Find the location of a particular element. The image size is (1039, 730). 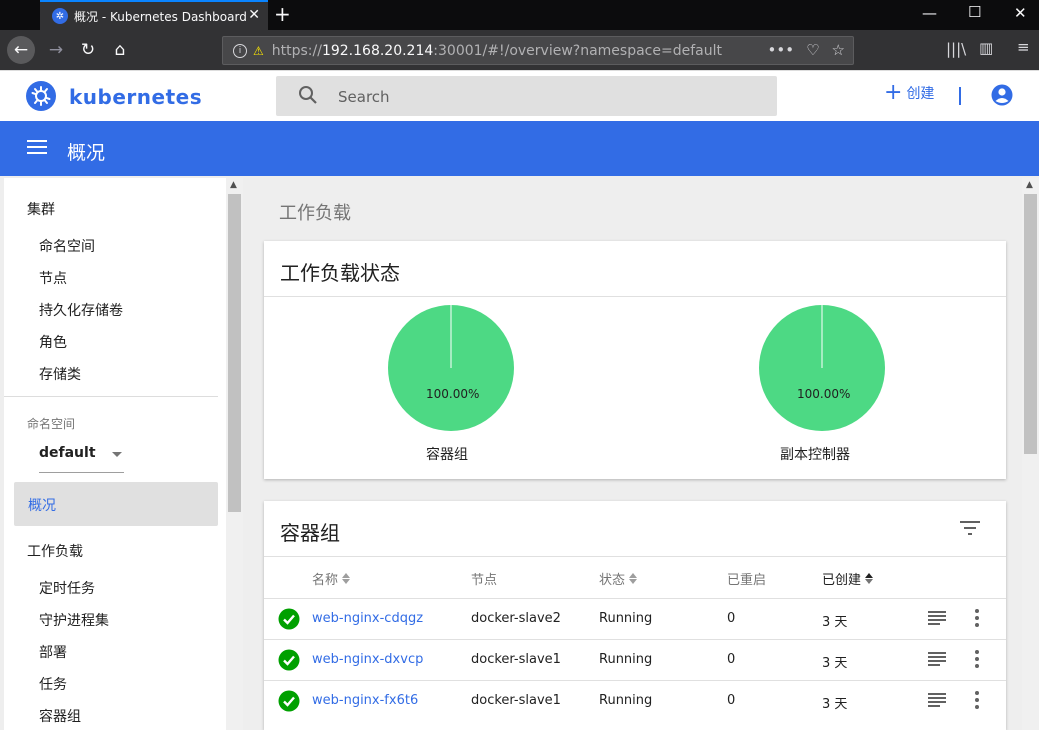

column-header-created-label: 已创建 is located at coordinates (842, 580).